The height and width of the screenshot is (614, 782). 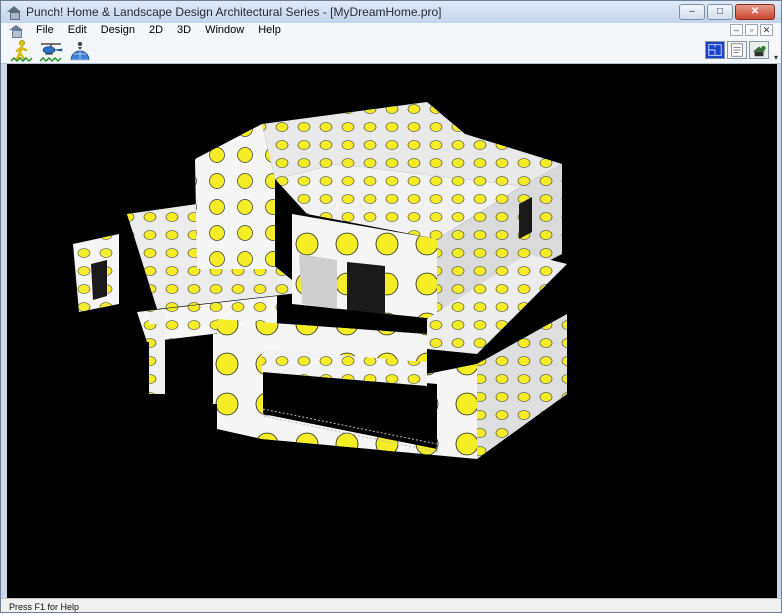 What do you see at coordinates (269, 30) in the screenshot?
I see `menu-help: Help` at bounding box center [269, 30].